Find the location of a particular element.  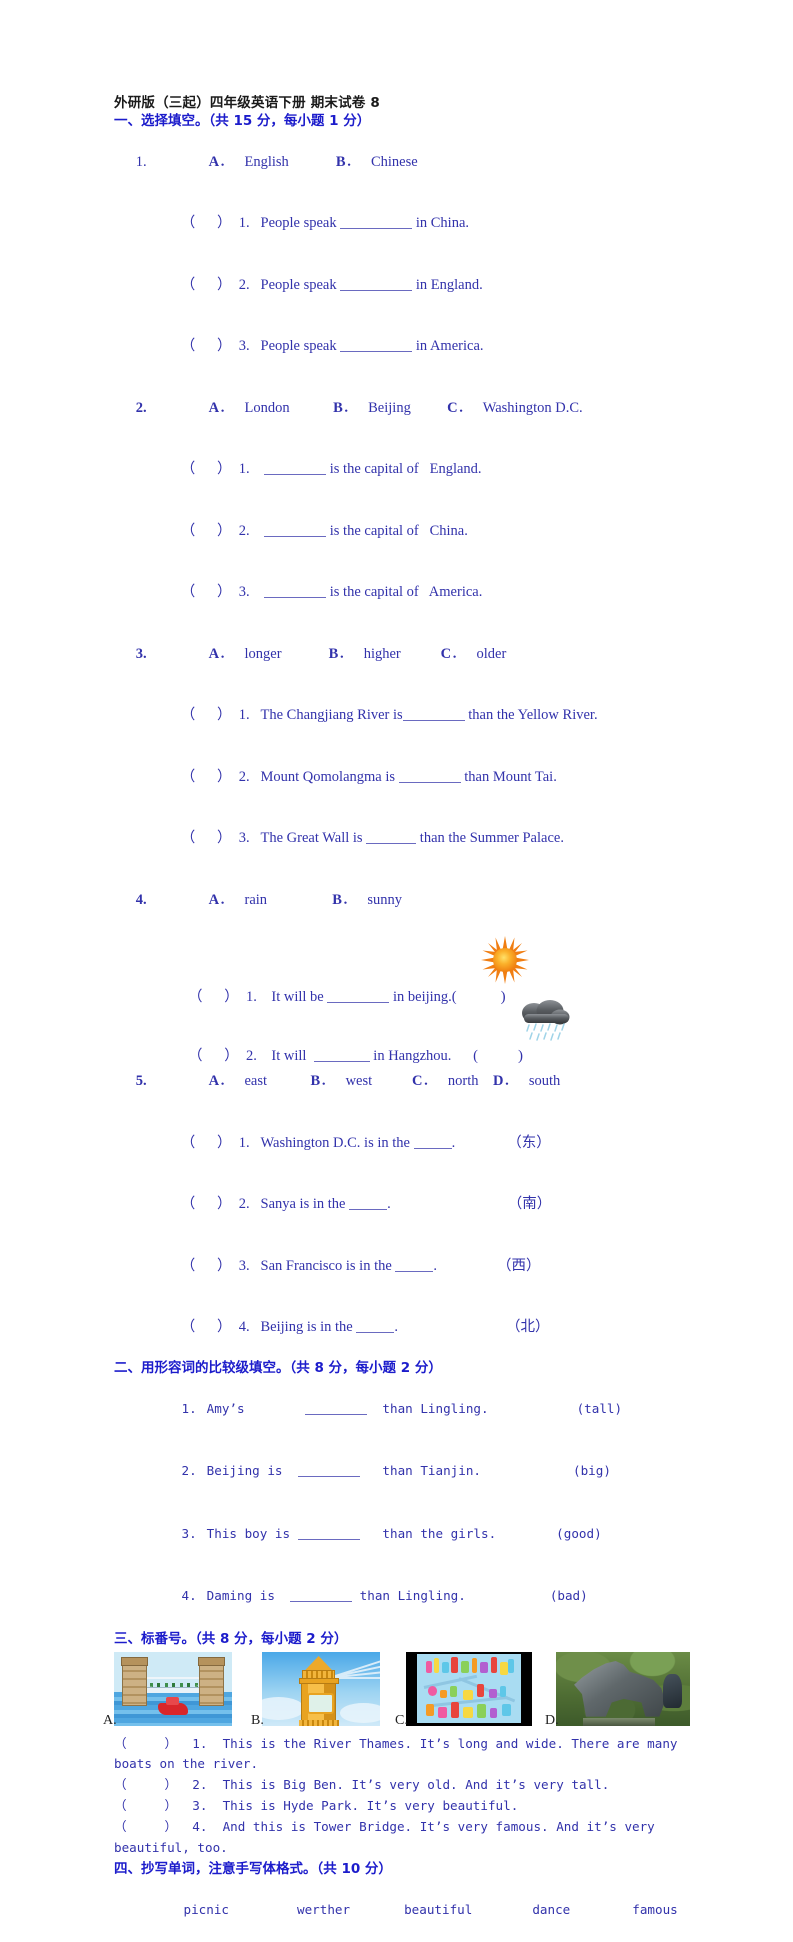

q3-i2-text: （ ） 2. Mount Qomolangma is is located at coordinates (289, 776).